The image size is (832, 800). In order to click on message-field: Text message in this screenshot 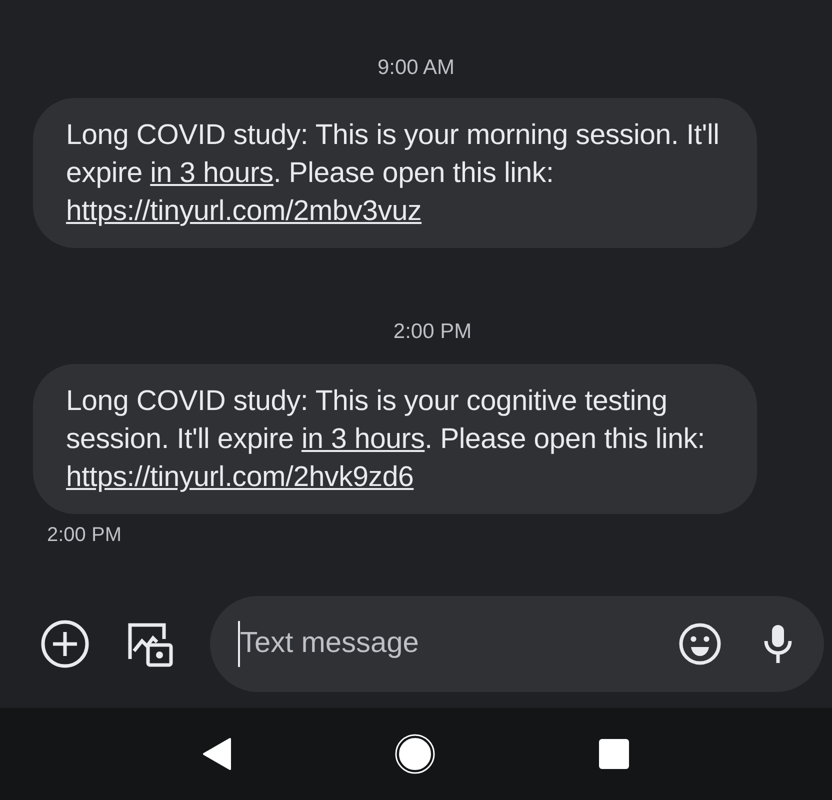, I will do `click(517, 644)`.